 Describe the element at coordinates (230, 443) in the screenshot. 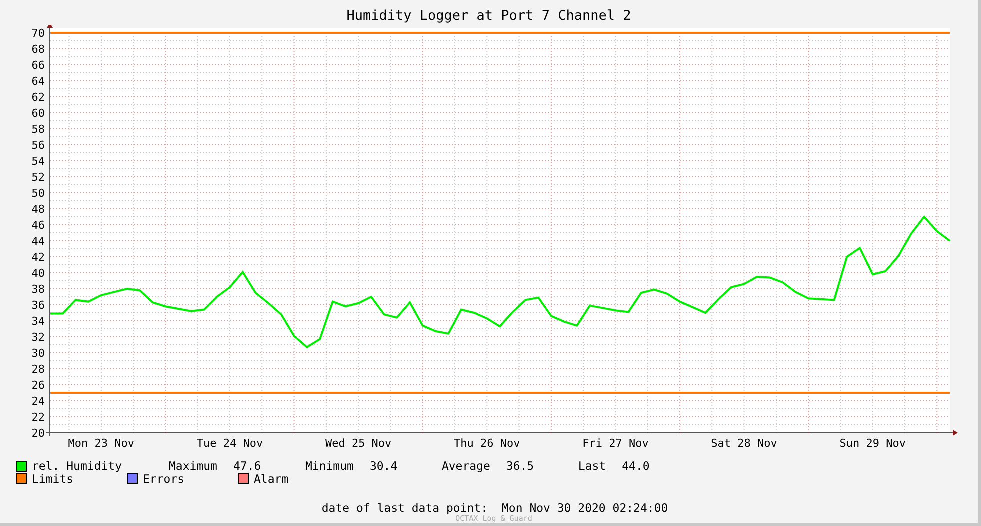

I see `x-tick-label: Tue 24 Nov` at that location.